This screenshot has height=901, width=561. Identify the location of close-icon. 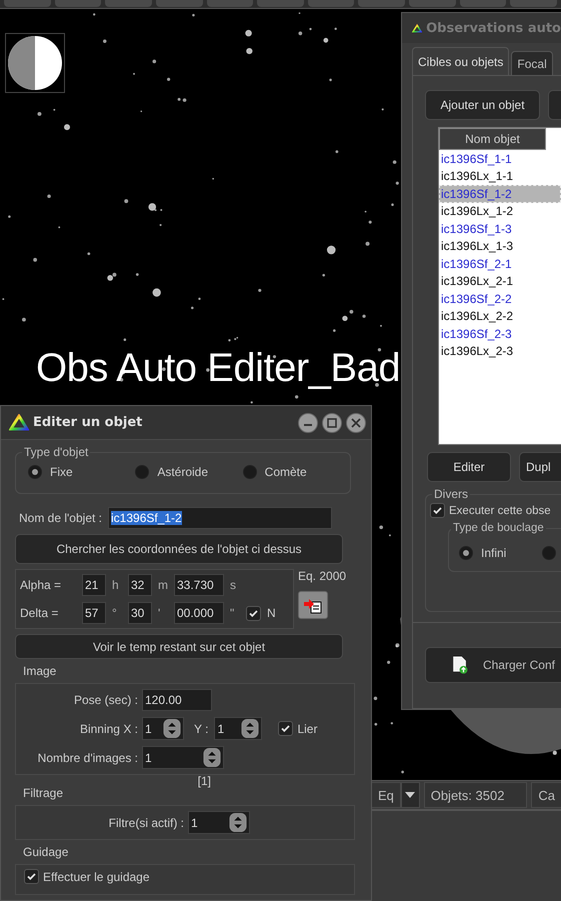
(356, 423).